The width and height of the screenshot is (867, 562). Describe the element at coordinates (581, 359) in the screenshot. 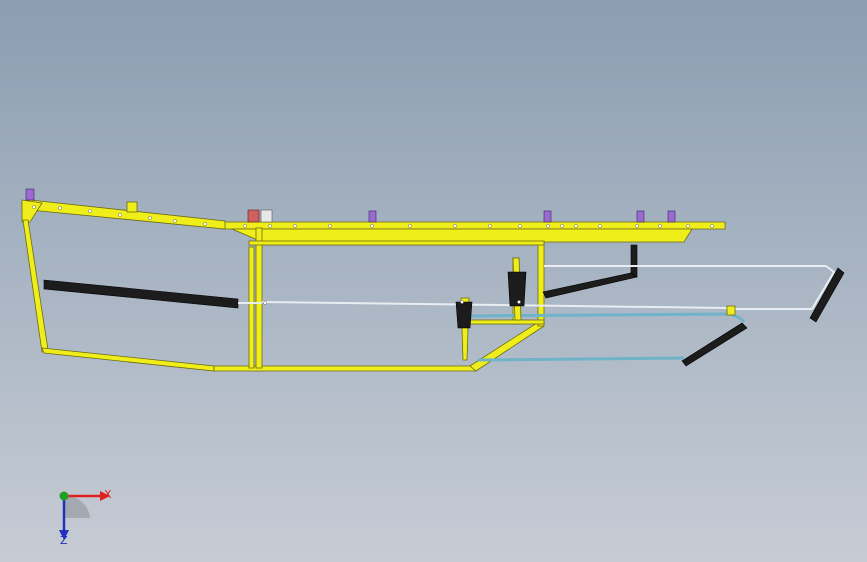

I see `pipe-lower` at that location.